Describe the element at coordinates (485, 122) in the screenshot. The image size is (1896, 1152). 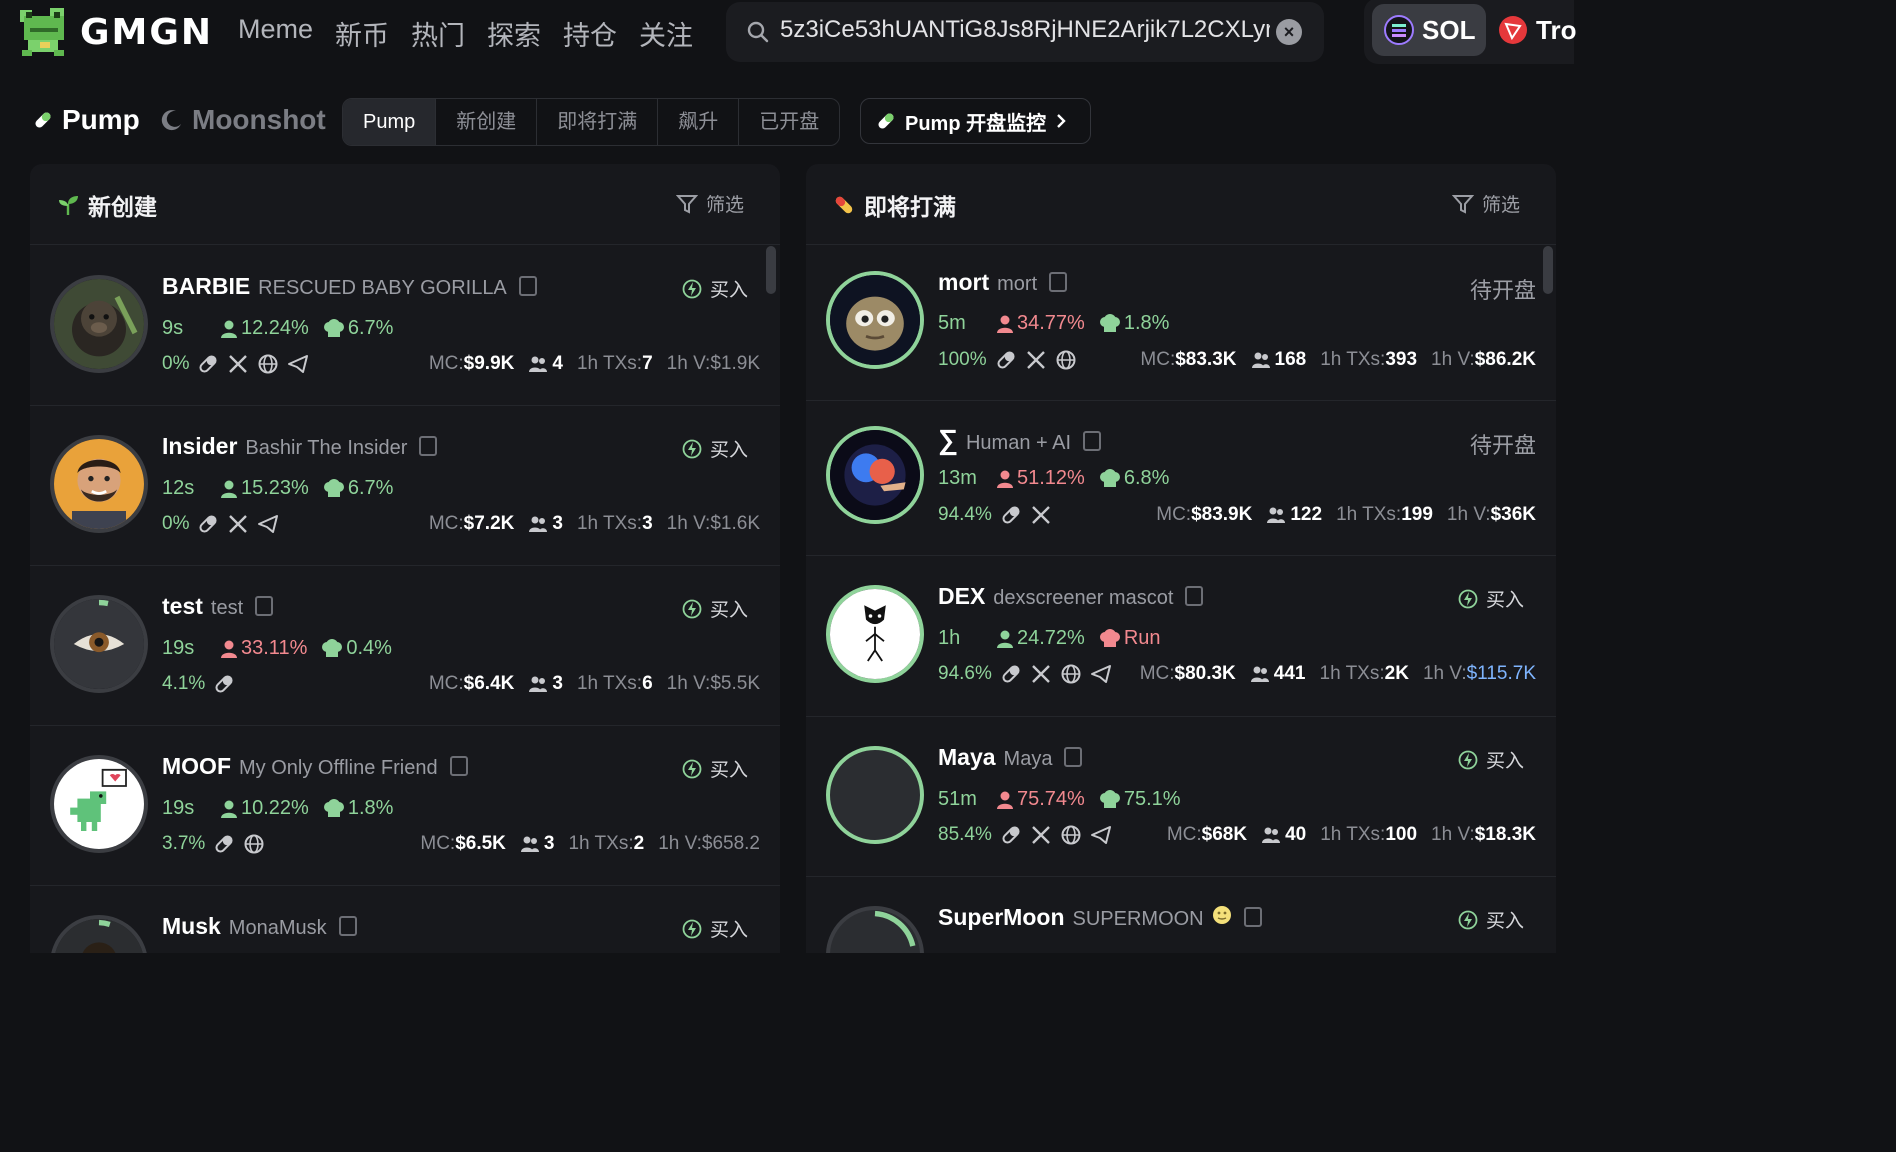
I see `tab-new-created: 新创建` at that location.